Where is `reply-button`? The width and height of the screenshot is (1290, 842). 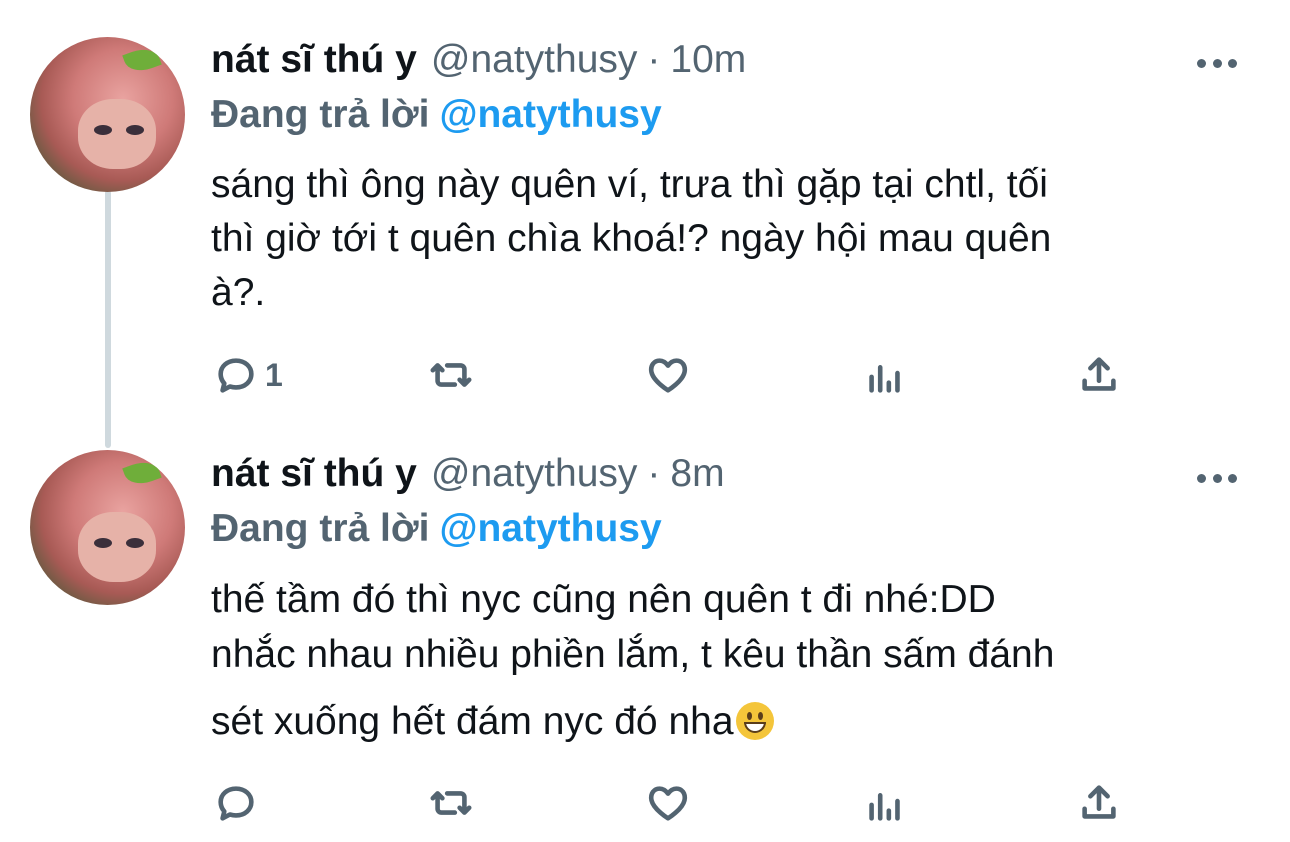 reply-button is located at coordinates (236, 803).